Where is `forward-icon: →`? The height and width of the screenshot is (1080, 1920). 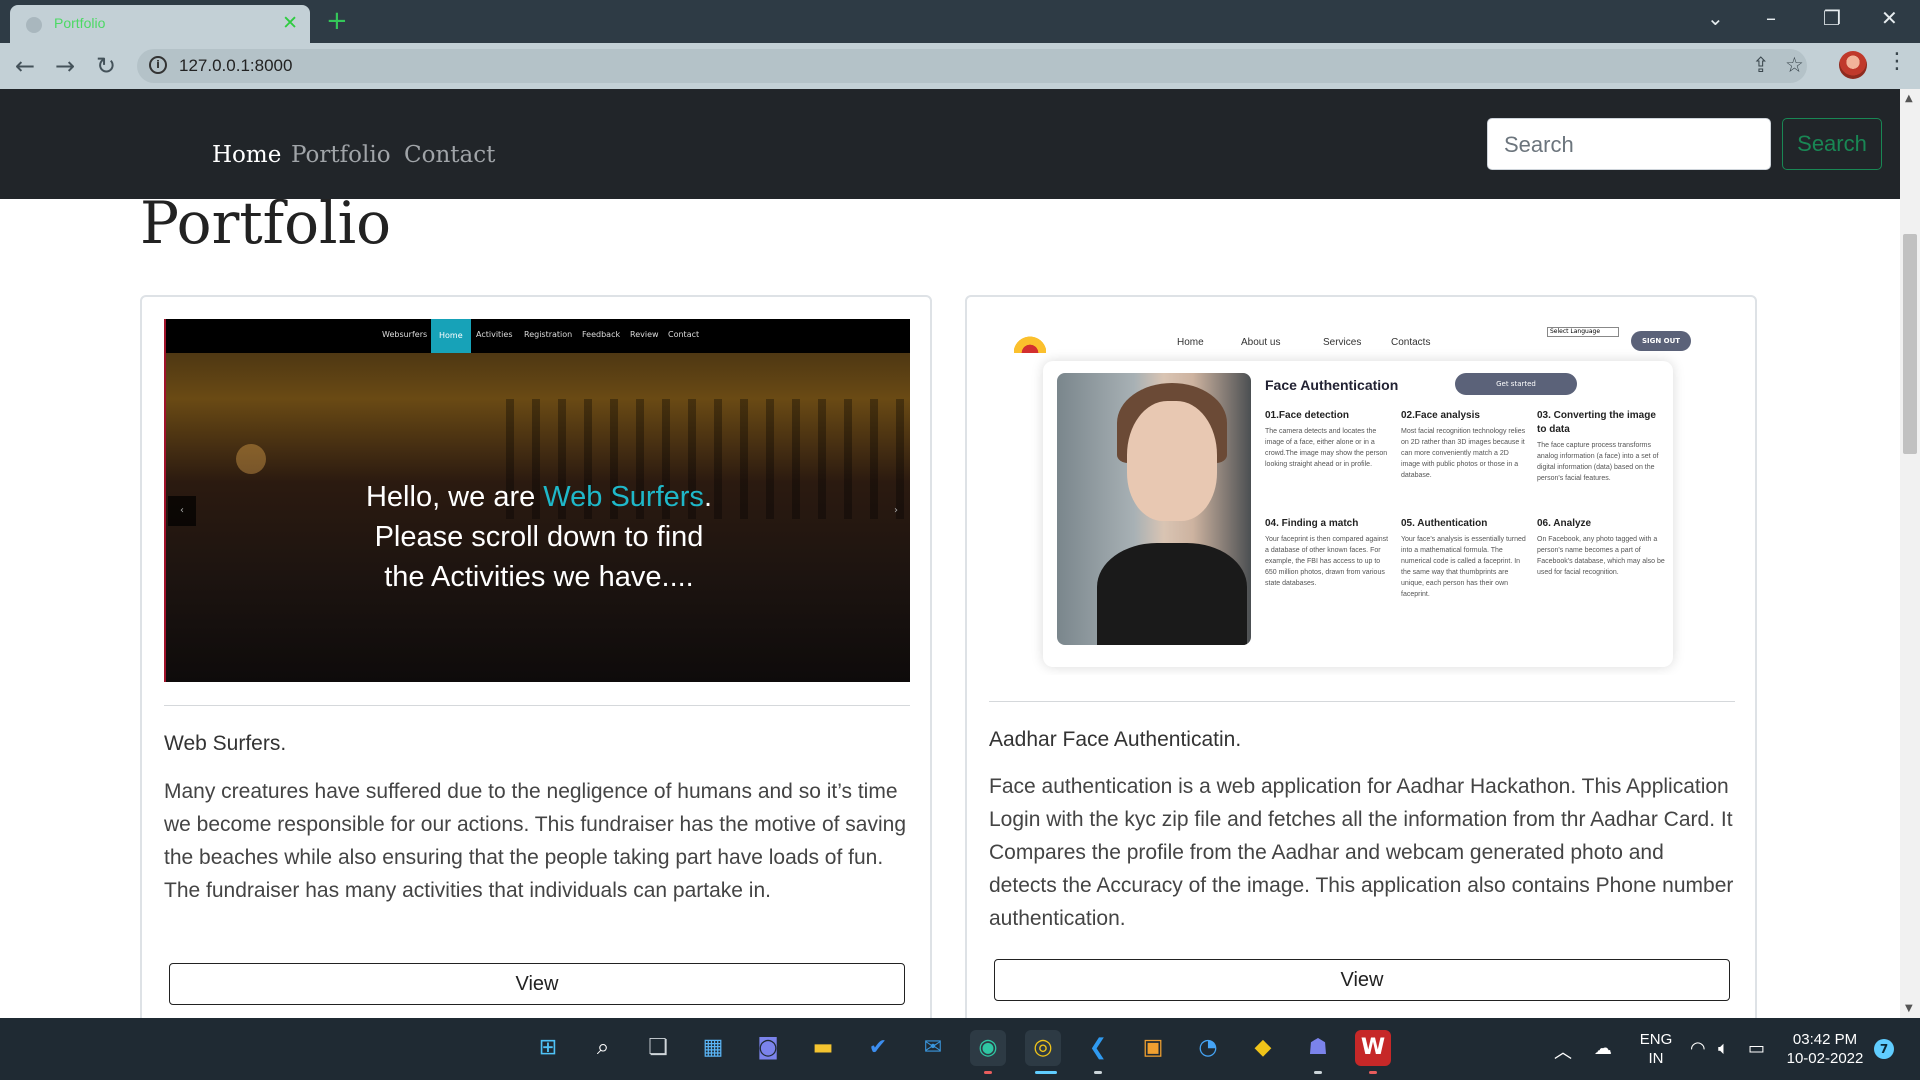 forward-icon: → is located at coordinates (65, 66).